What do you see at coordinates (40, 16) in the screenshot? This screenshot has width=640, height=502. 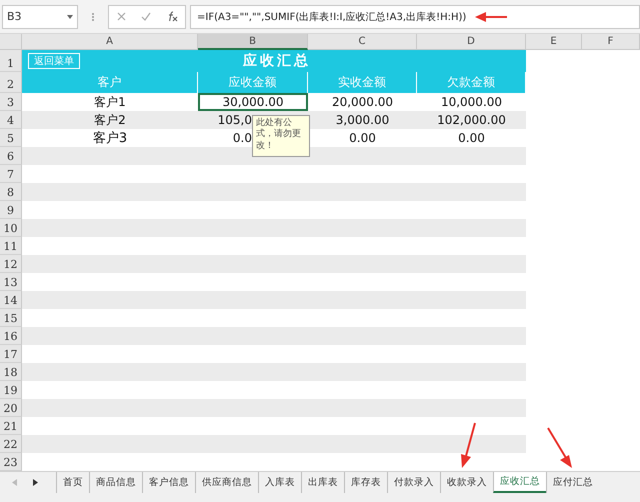 I see `name-box: B3` at bounding box center [40, 16].